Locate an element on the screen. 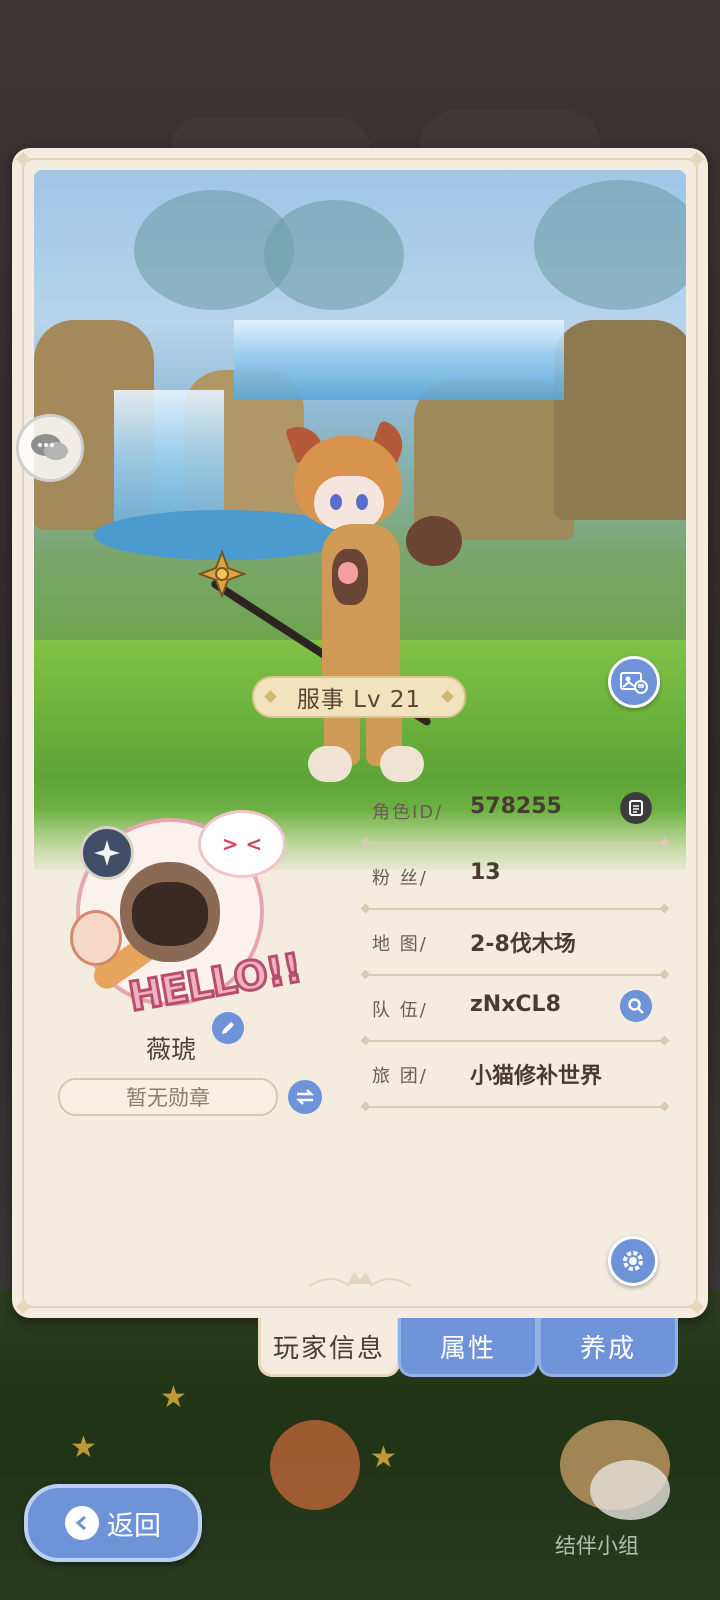 The width and height of the screenshot is (720, 1600). tab-label: 玩家信息 is located at coordinates (328, 1348).